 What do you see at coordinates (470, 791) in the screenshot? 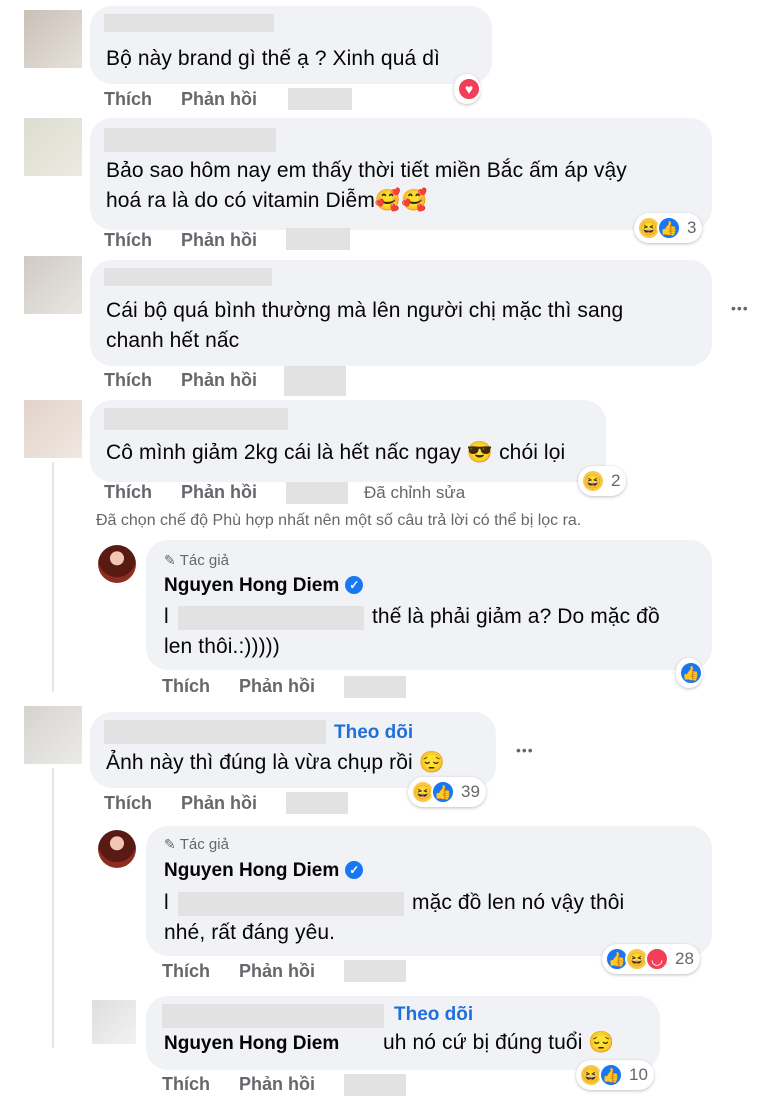
I see `reaction-count: 39` at bounding box center [470, 791].